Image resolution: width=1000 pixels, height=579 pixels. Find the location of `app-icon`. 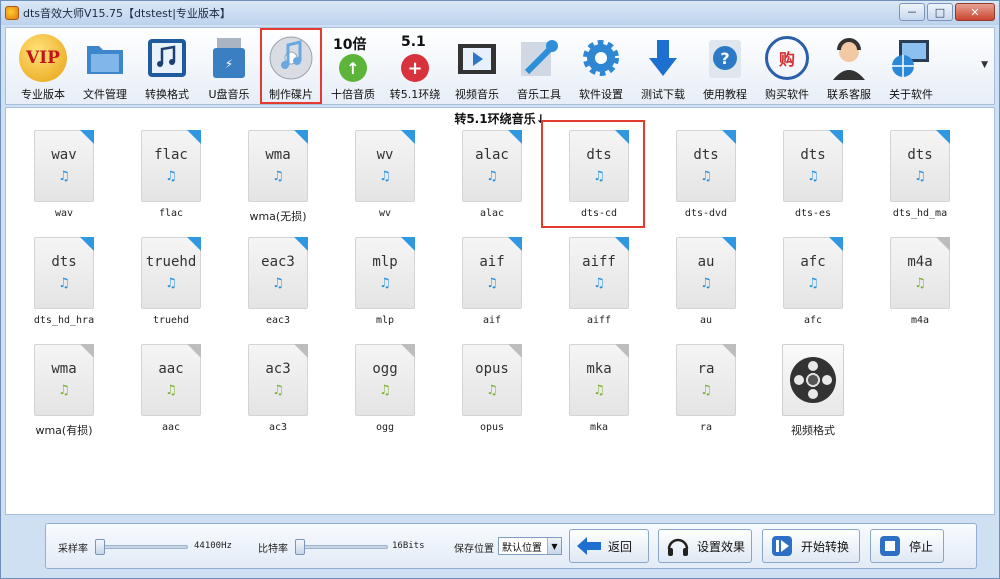

app-icon is located at coordinates (12, 13).